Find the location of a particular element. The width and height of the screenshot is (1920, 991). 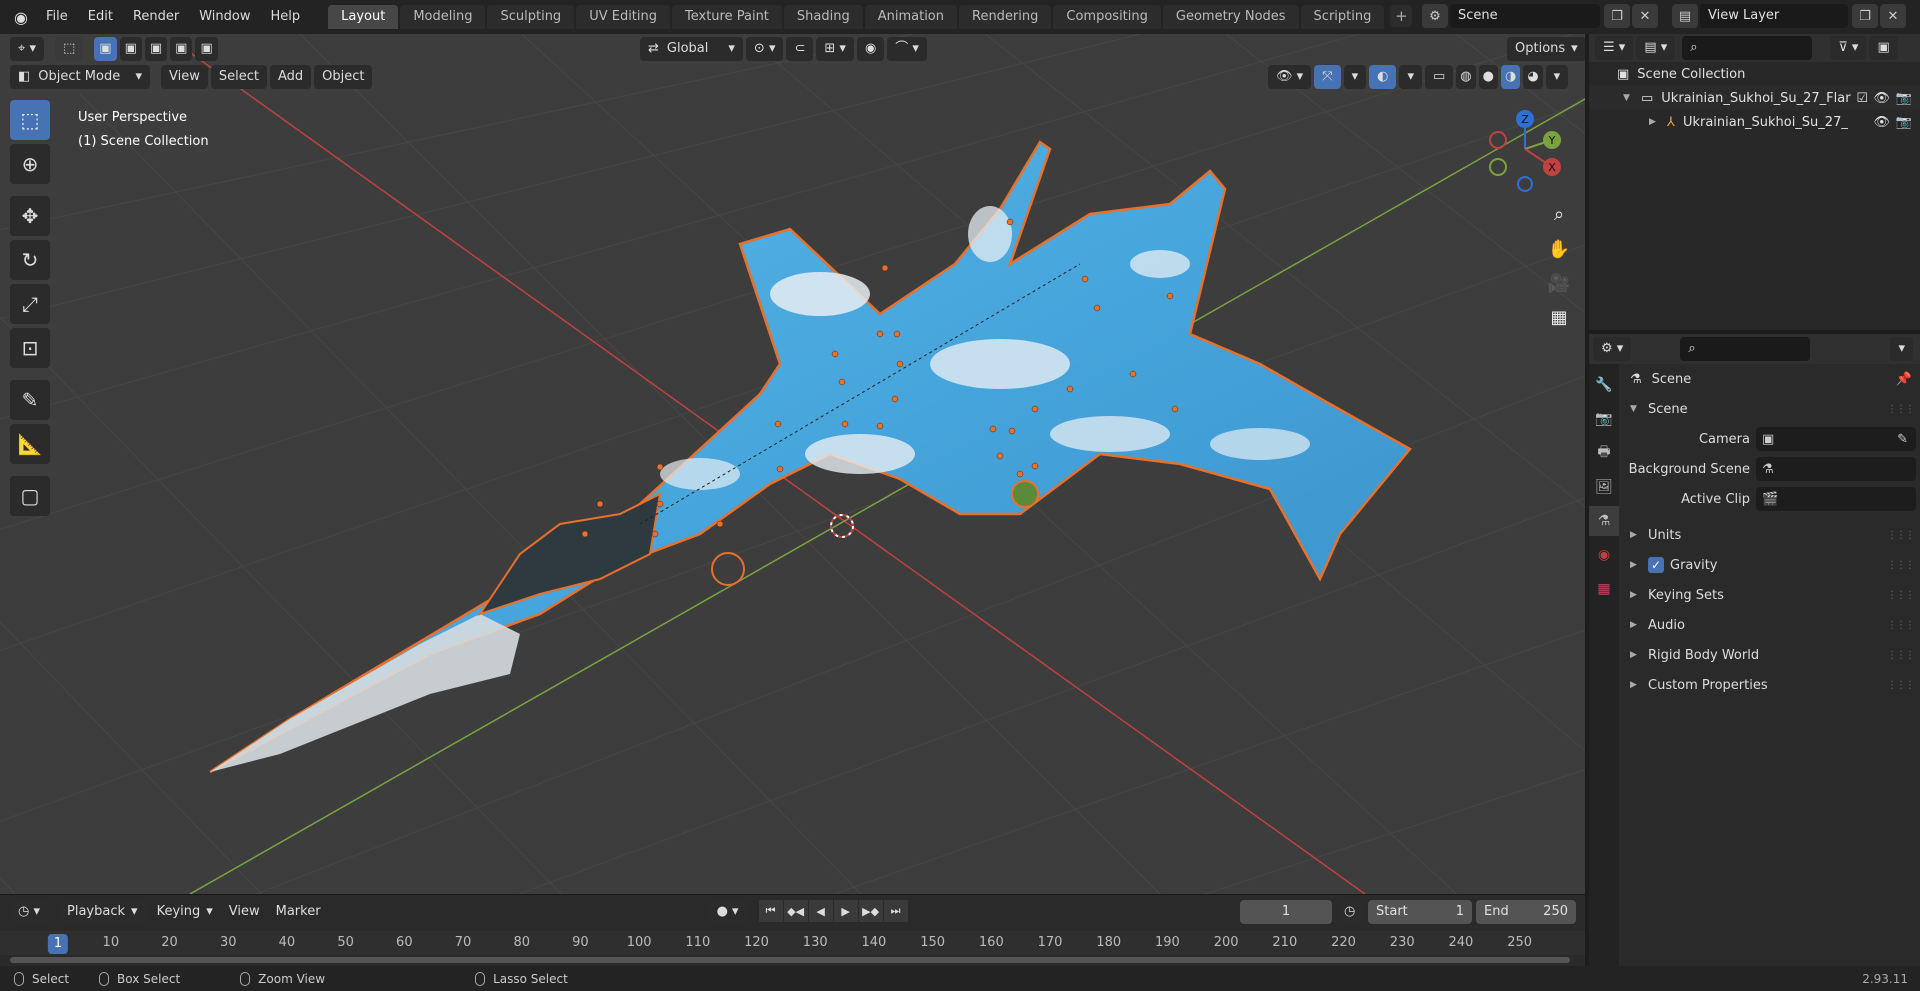

tab-scripting: Scripting is located at coordinates (1342, 17).